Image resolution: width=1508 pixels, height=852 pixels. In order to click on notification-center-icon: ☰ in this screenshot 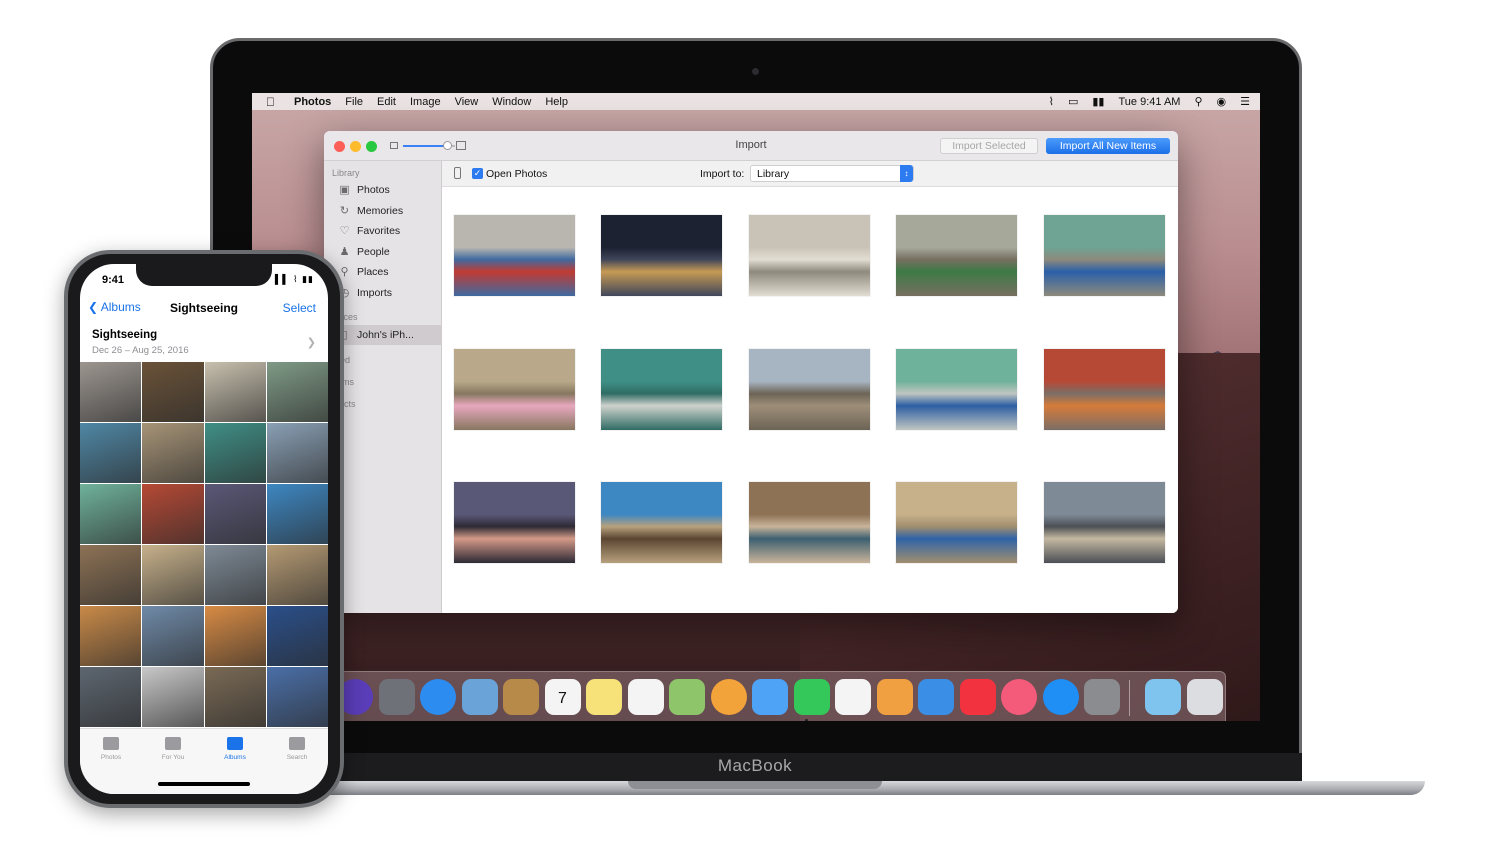, I will do `click(1245, 101)`.